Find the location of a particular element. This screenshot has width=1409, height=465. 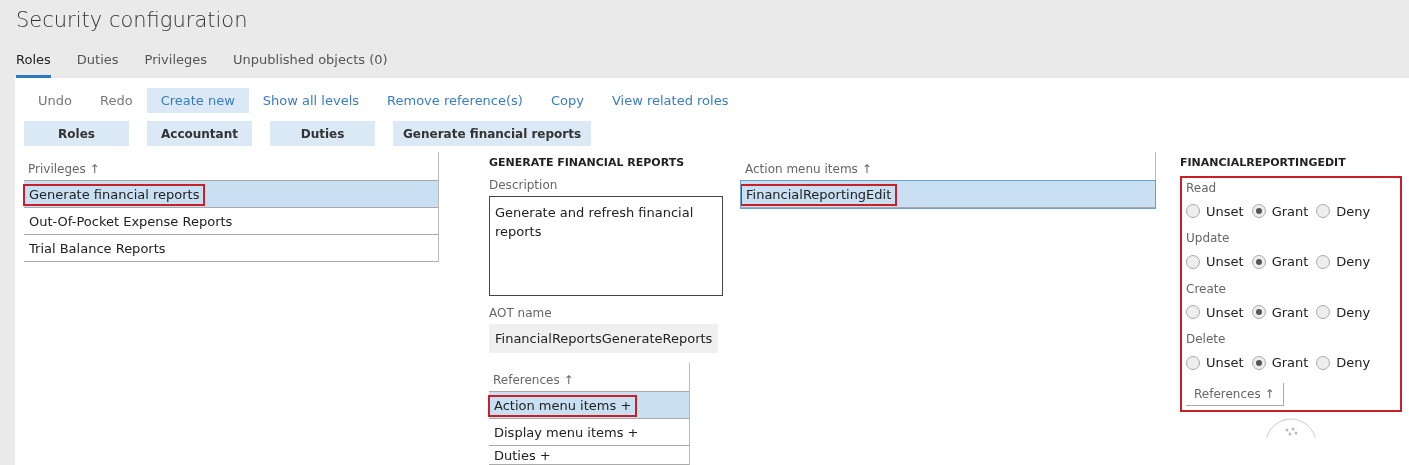

list-row: Trial Balance Reports is located at coordinates (231, 248).